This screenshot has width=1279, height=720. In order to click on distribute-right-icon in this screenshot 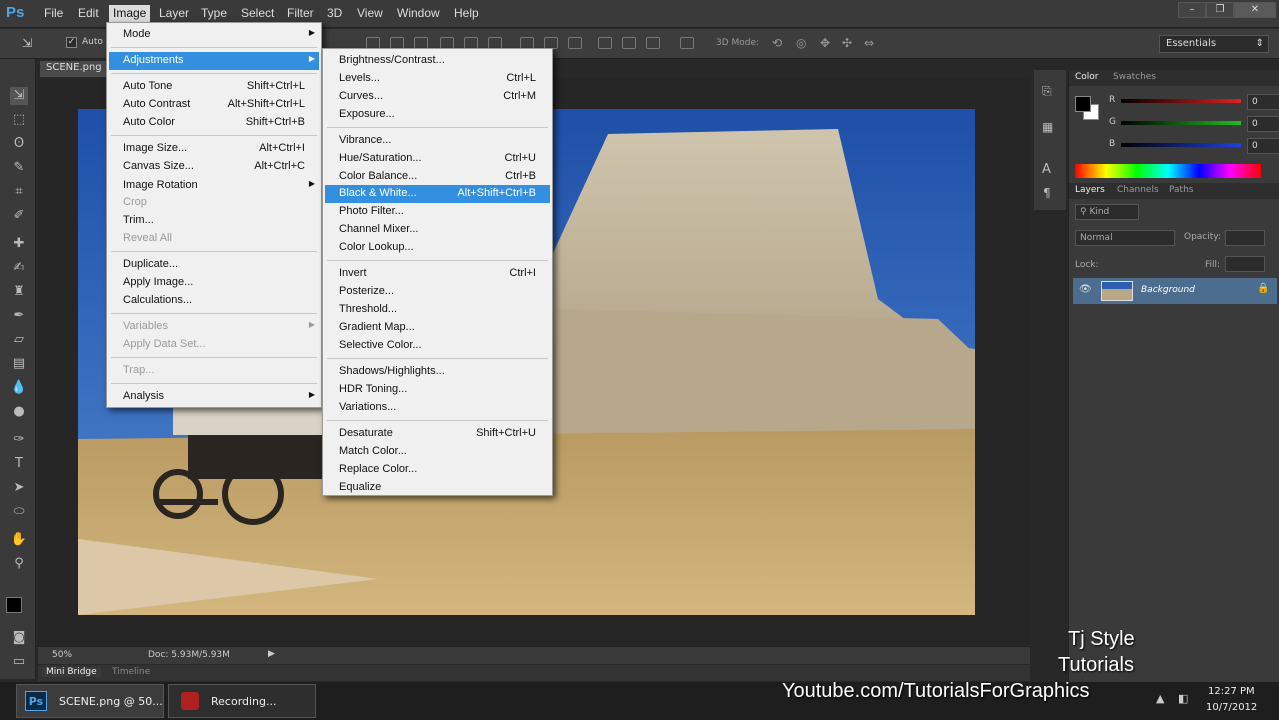, I will do `click(653, 43)`.